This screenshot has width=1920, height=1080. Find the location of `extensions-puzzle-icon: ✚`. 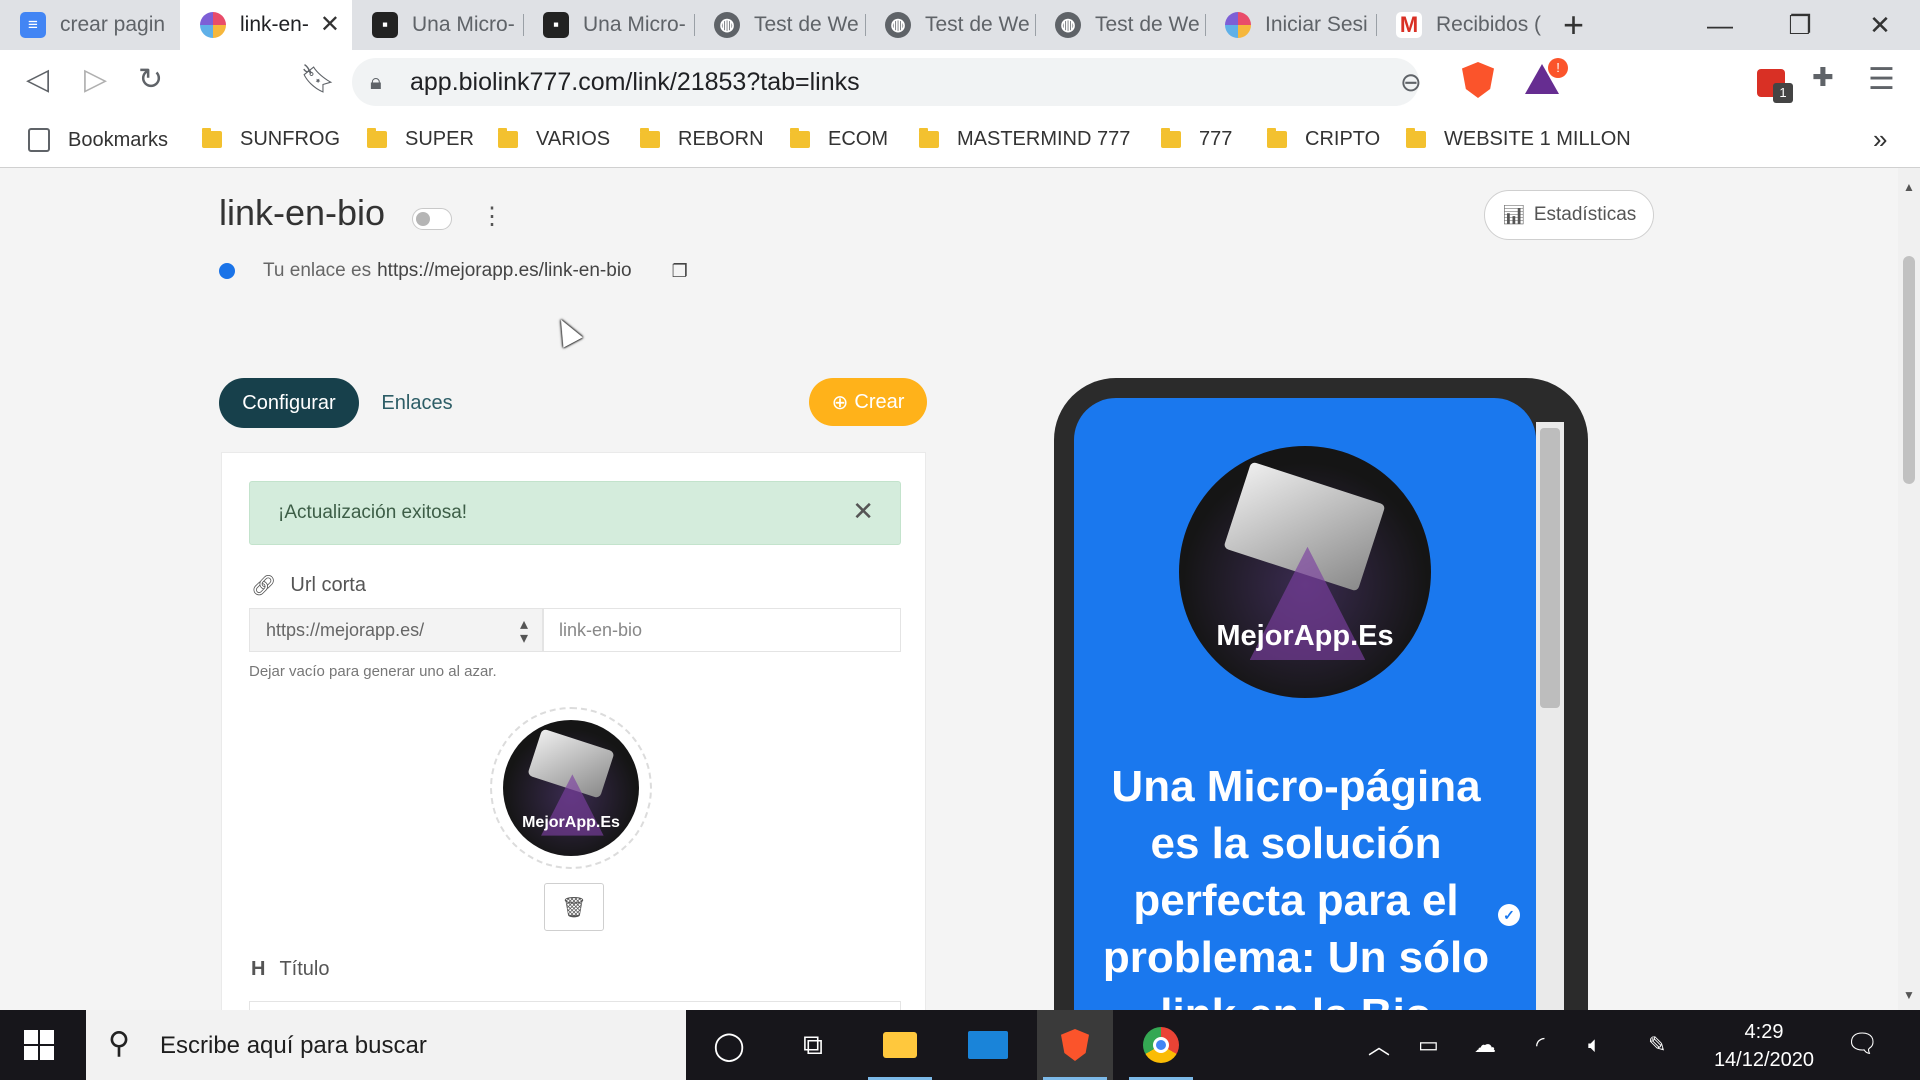

extensions-puzzle-icon: ✚ is located at coordinates (1823, 77).